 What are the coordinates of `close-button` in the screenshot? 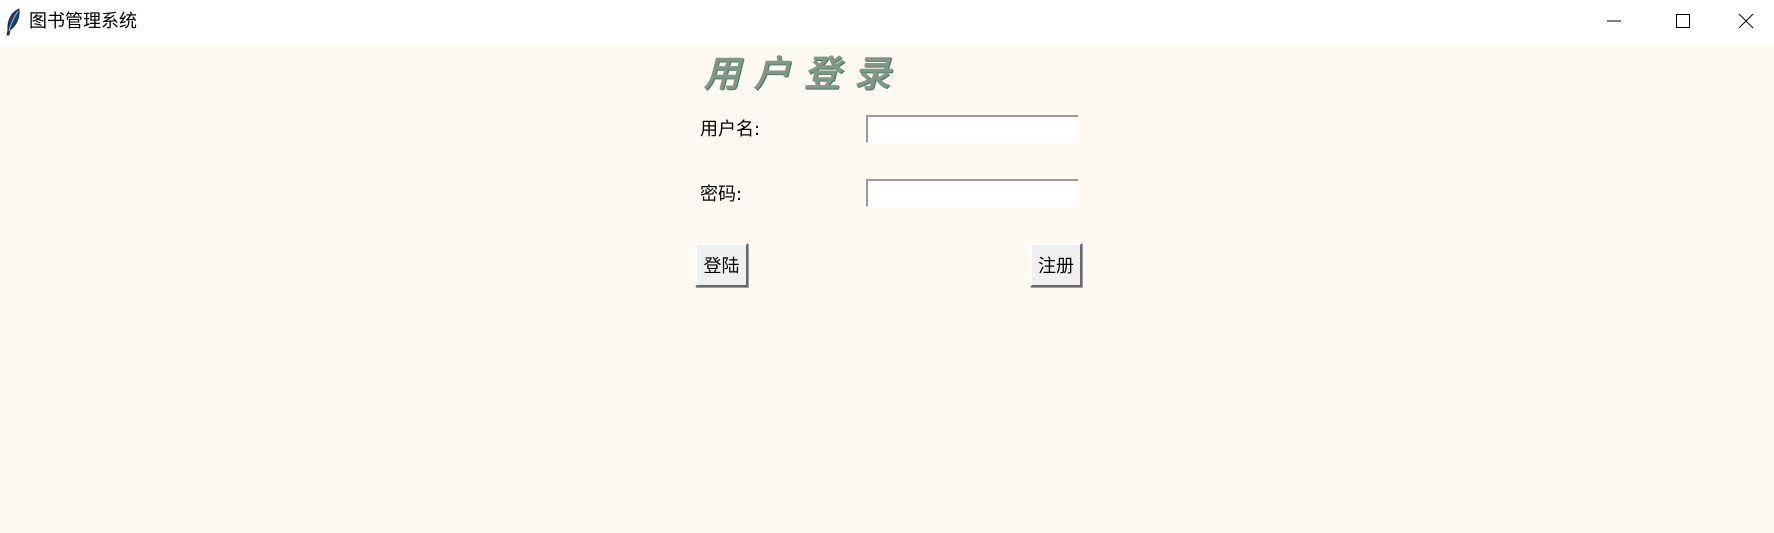 It's located at (1746, 22).